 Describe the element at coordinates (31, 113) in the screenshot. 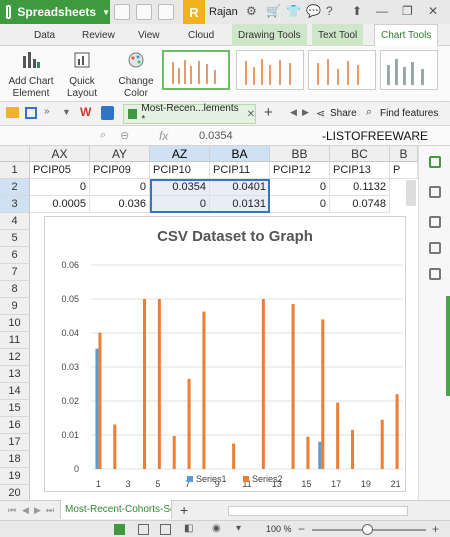

I see `save-icon` at that location.